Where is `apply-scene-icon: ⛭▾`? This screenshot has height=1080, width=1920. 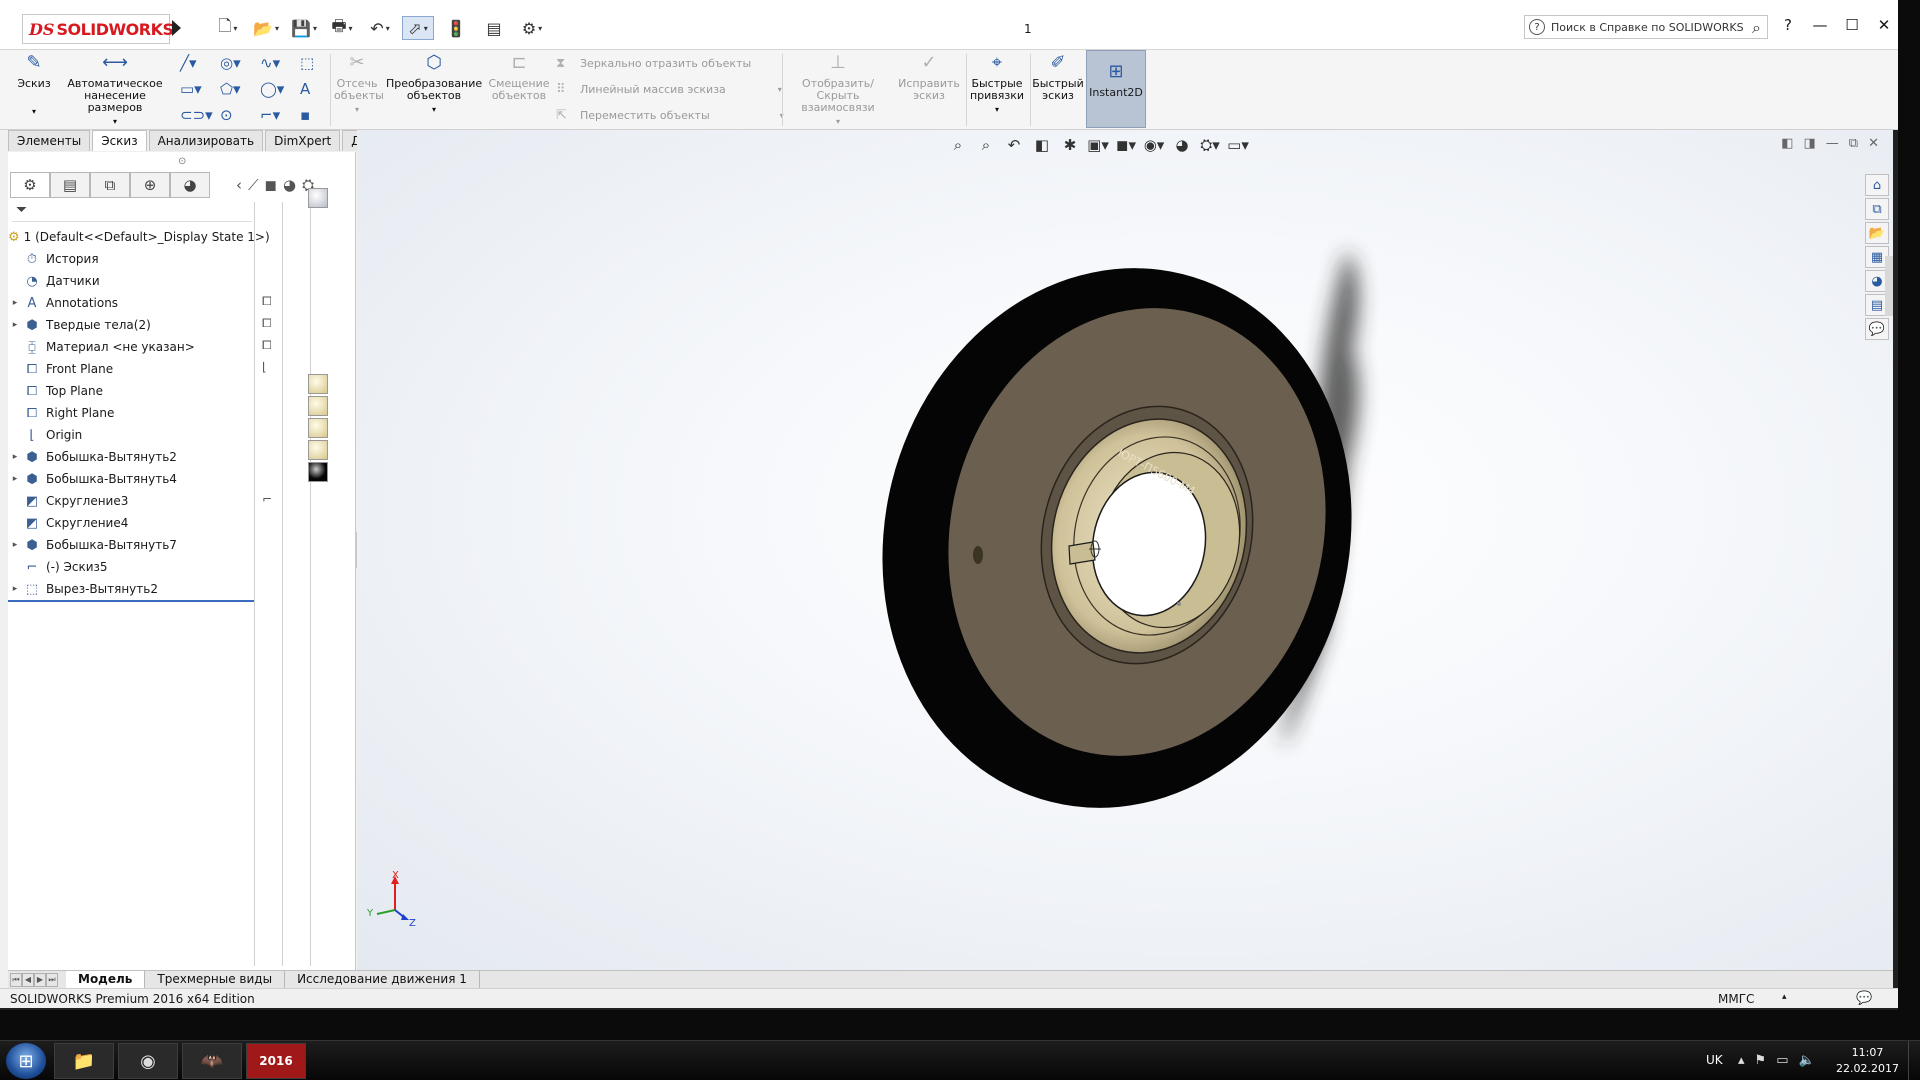
apply-scene-icon: ⛭▾ is located at coordinates (1210, 145).